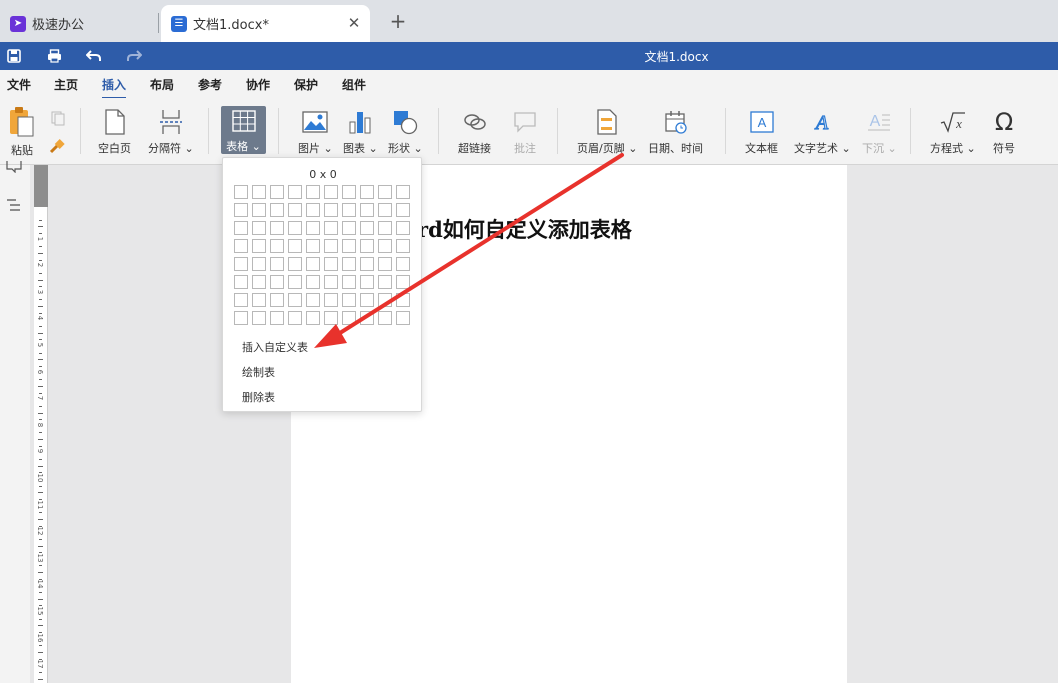  What do you see at coordinates (354, 84) in the screenshot?
I see `menu-components: 组件` at bounding box center [354, 84].